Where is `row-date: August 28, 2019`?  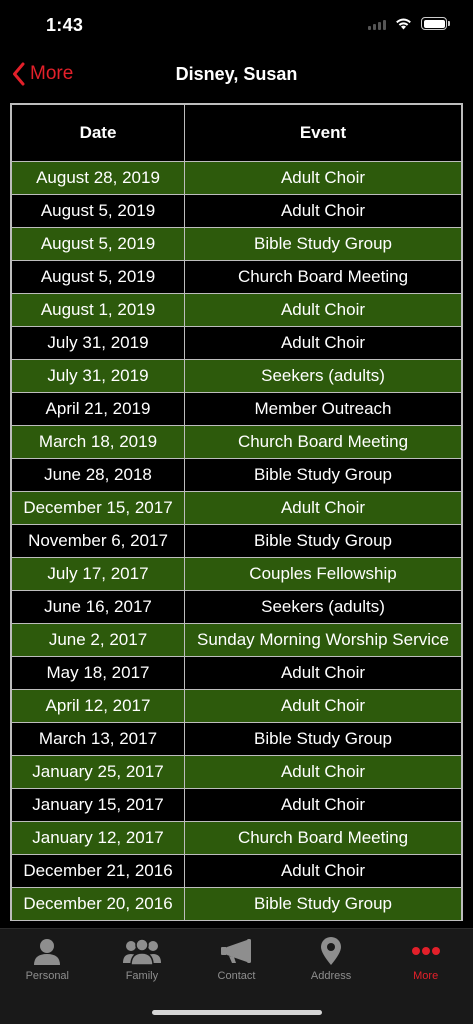 row-date: August 28, 2019 is located at coordinates (98, 178).